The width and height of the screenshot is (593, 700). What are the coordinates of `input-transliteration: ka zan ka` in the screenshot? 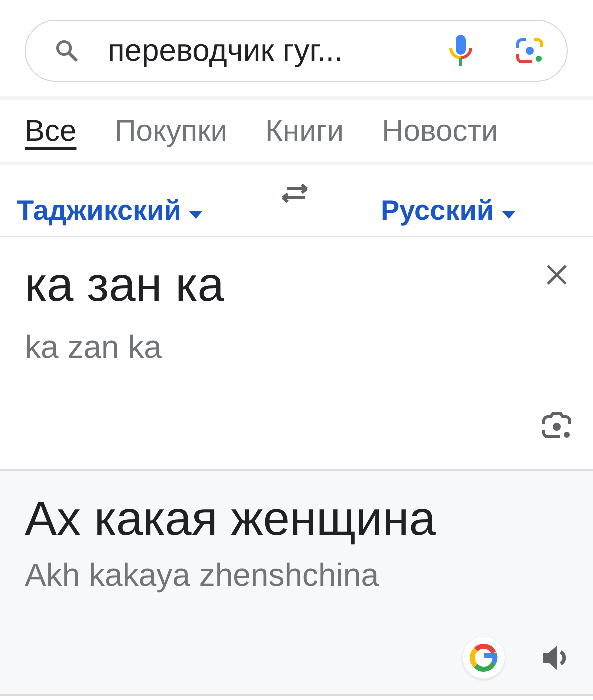 It's located at (94, 347).